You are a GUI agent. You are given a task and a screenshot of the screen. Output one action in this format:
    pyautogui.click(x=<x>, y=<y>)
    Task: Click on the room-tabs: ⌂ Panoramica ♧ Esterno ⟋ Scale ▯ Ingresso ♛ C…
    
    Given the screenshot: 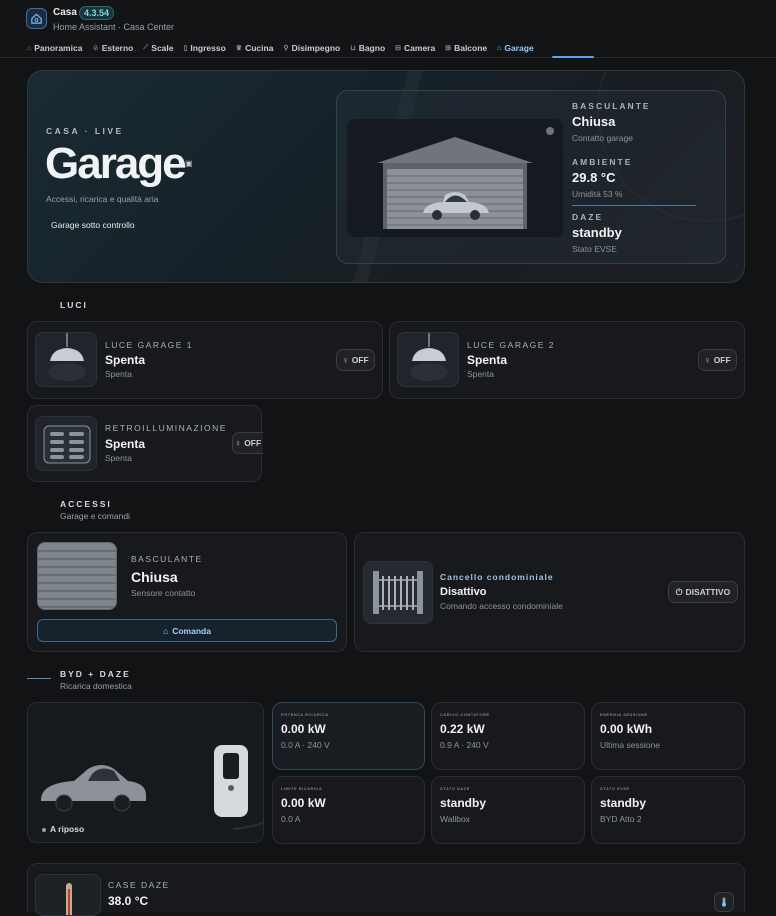 What is the action you would take?
    pyautogui.click(x=280, y=48)
    